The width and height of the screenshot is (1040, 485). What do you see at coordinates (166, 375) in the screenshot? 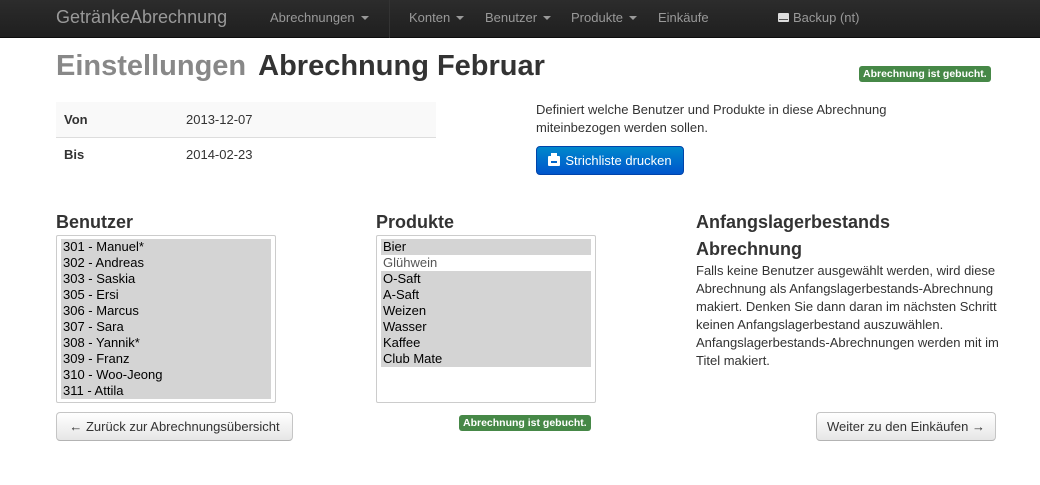
I see `list-option: 310 - Woo-Jeong` at bounding box center [166, 375].